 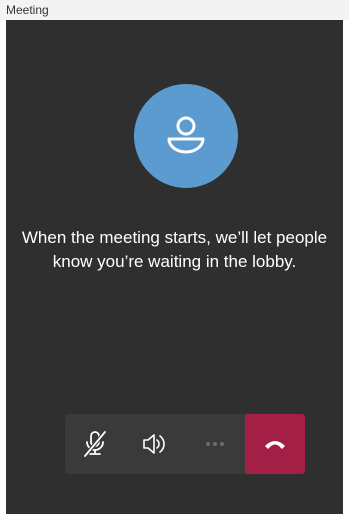 I want to click on mute-button, so click(x=95, y=444).